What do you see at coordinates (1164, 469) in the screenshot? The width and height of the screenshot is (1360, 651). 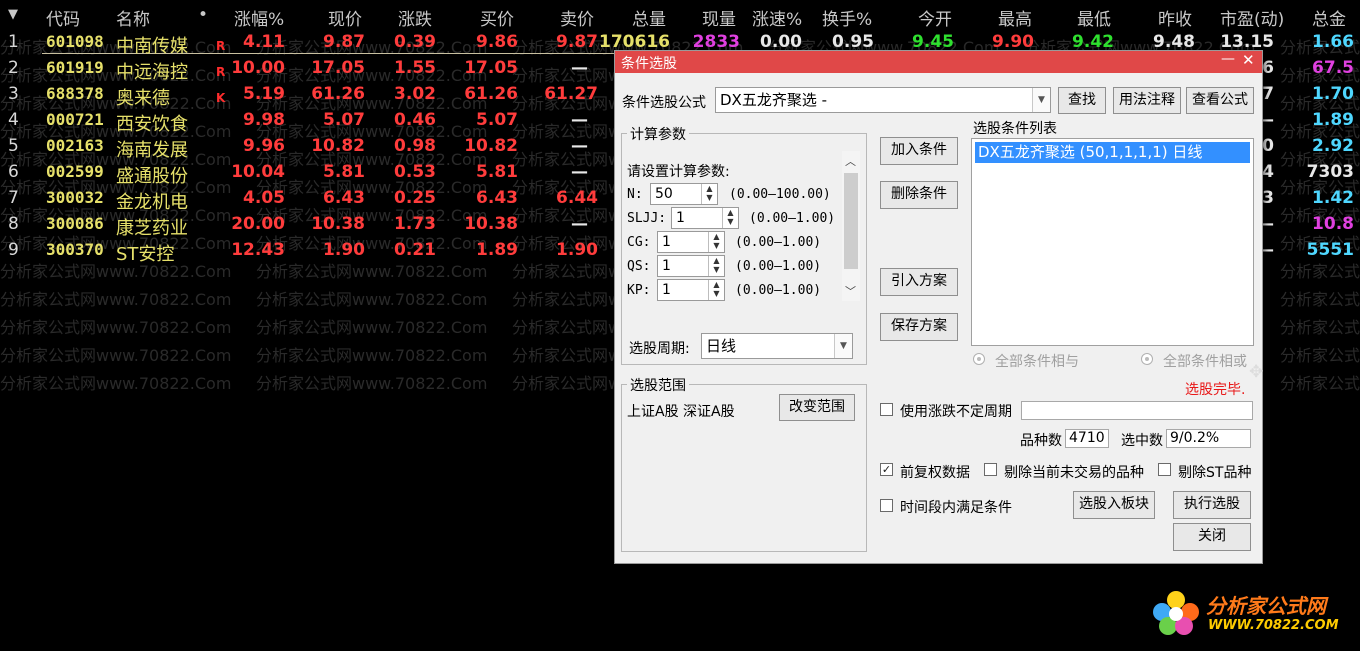 I see `exclude-st-checkbox` at bounding box center [1164, 469].